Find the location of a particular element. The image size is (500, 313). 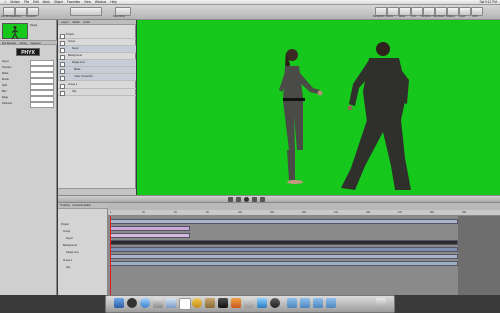

layer-row: Matte is located at coordinates (97, 70).